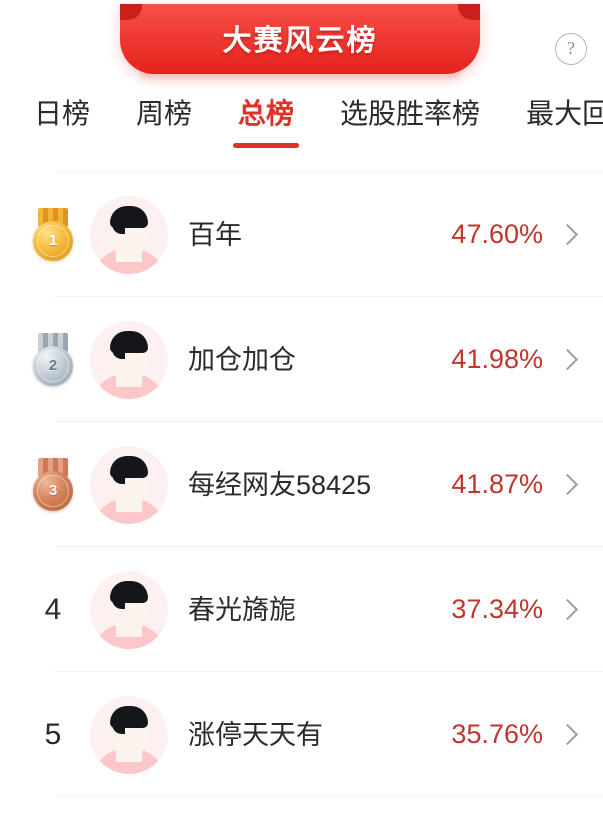  What do you see at coordinates (215, 234) in the screenshot?
I see `user-name: 百年` at bounding box center [215, 234].